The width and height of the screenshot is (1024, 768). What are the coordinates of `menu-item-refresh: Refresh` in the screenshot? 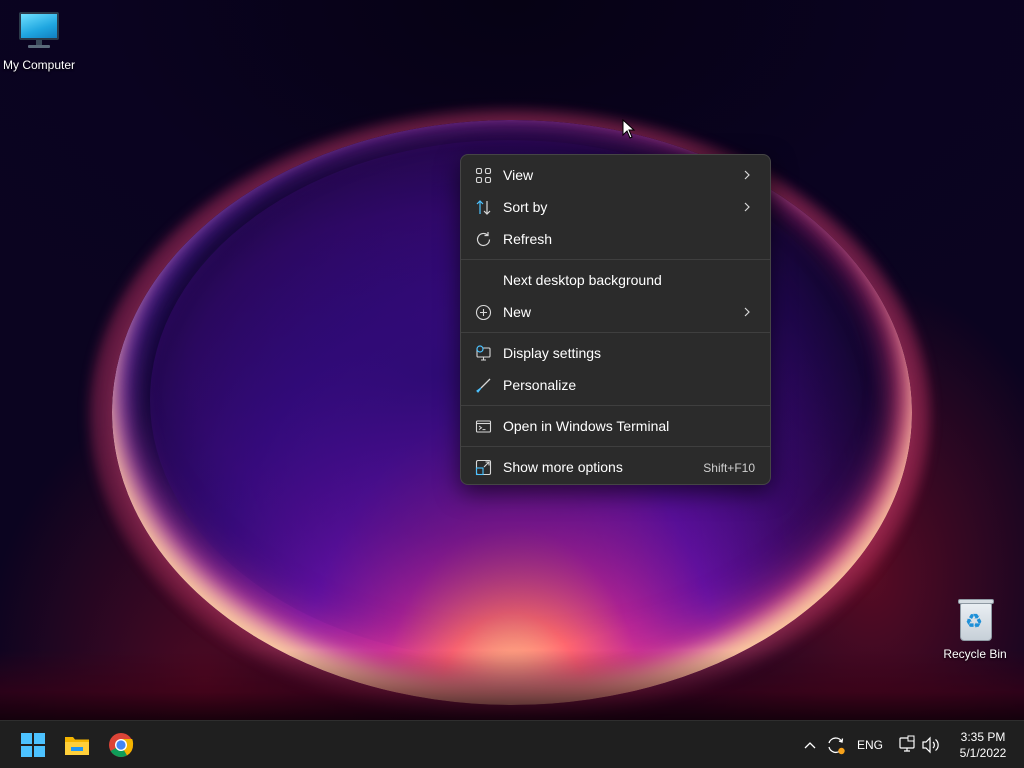 It's located at (615, 239).